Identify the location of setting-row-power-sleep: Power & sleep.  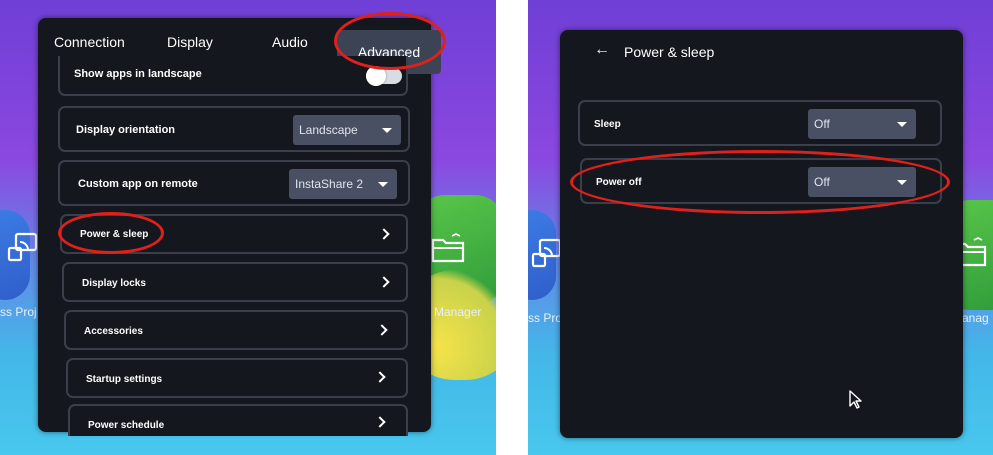
(234, 234).